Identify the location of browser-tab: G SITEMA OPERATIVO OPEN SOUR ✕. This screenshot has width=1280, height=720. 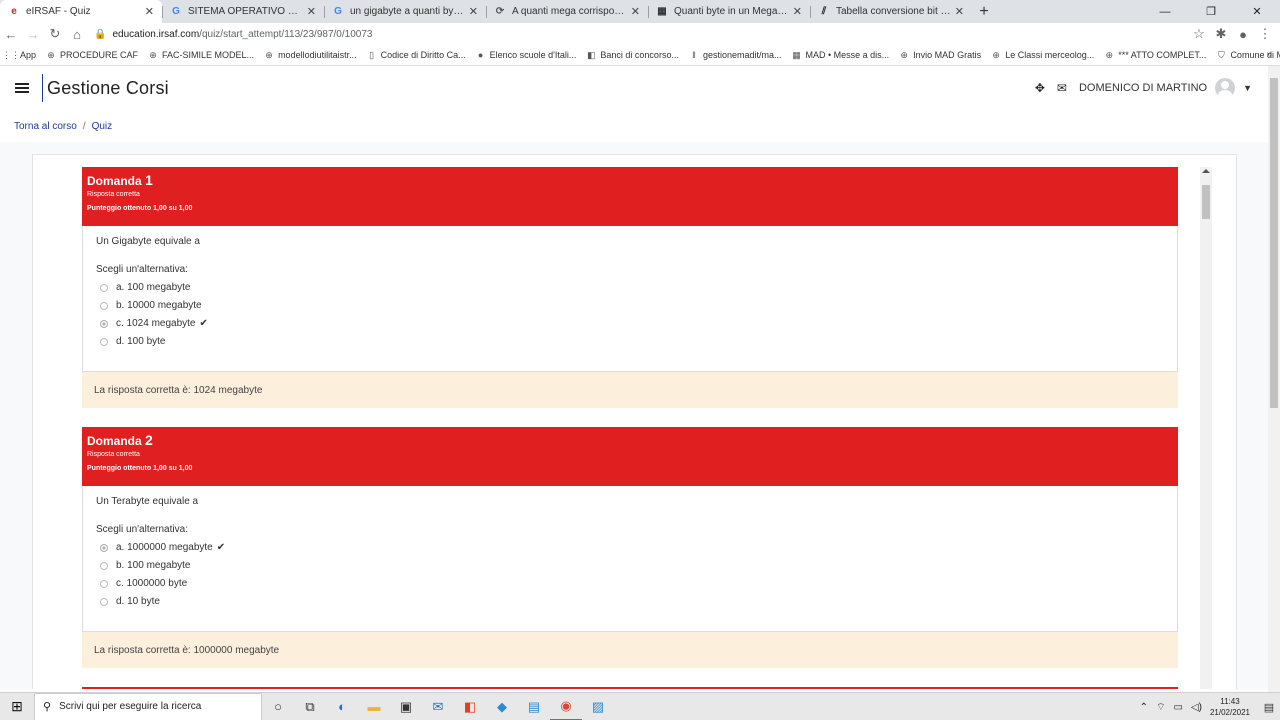
(243, 11).